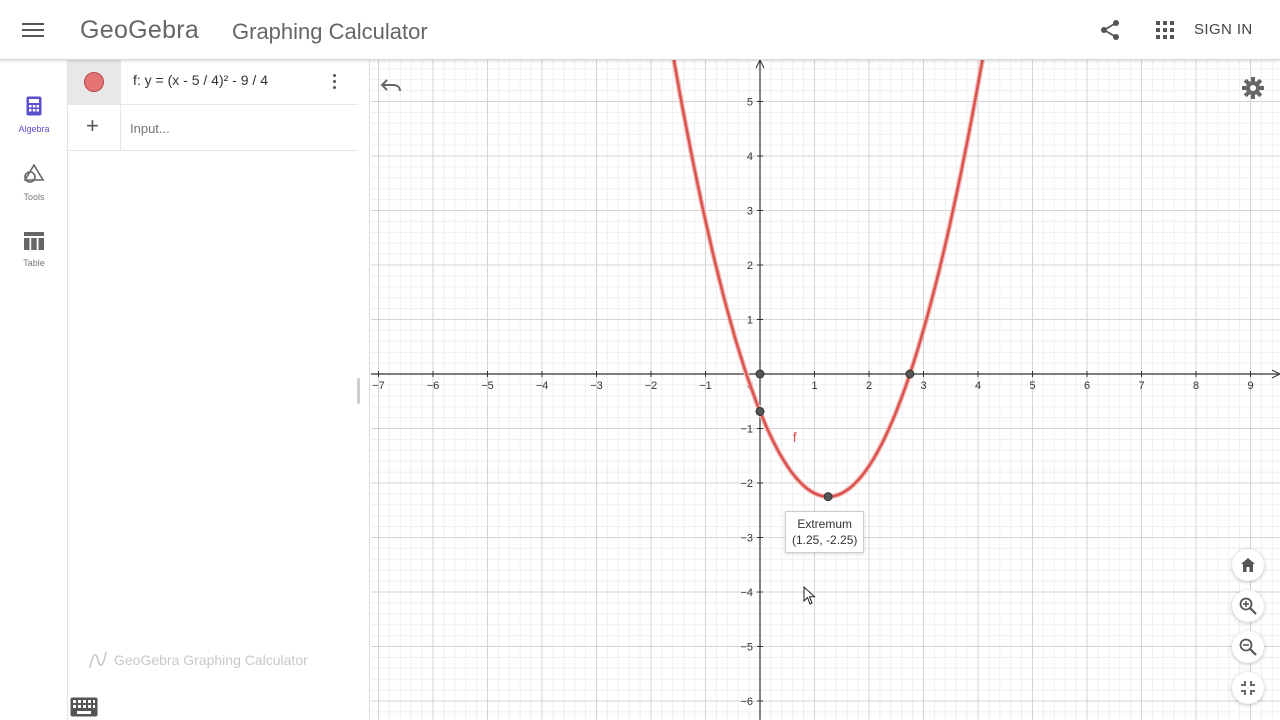 This screenshot has width=1280, height=720. I want to click on rail-item-algebra: Algebra, so click(34, 115).